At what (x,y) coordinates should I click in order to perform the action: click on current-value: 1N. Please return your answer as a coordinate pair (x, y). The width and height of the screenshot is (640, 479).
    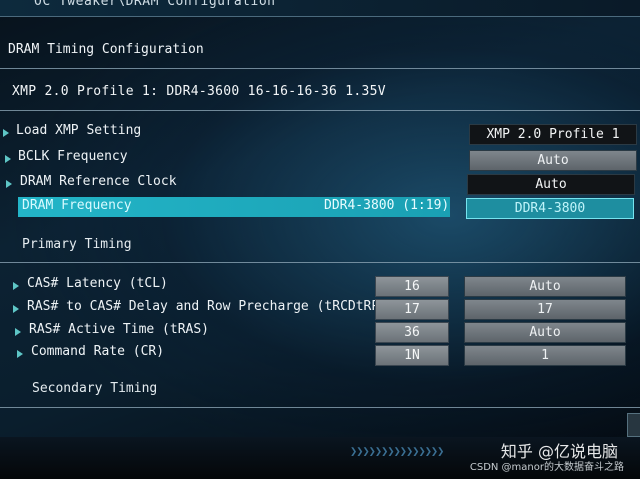
    Looking at the image, I should click on (412, 355).